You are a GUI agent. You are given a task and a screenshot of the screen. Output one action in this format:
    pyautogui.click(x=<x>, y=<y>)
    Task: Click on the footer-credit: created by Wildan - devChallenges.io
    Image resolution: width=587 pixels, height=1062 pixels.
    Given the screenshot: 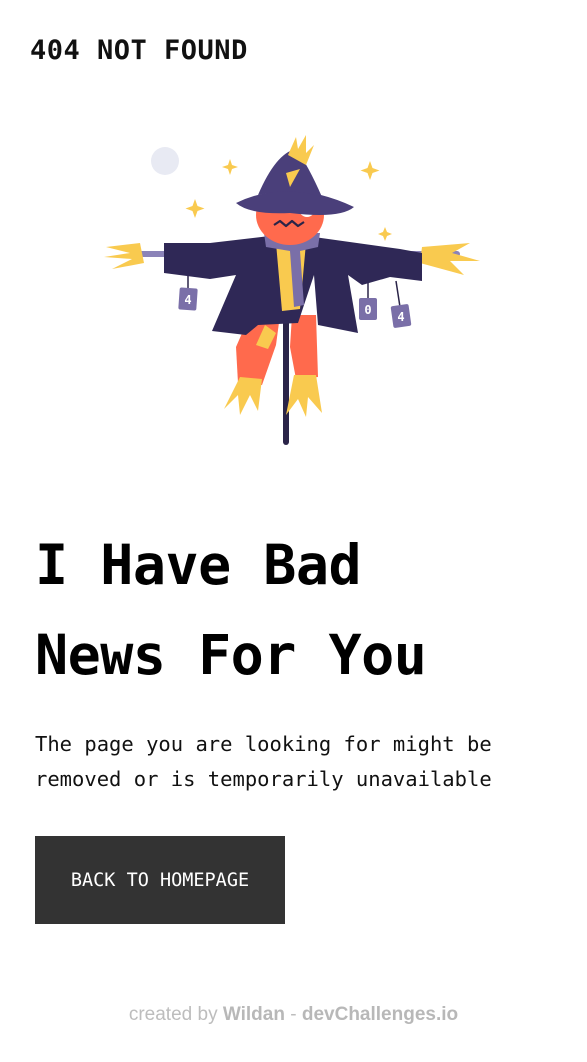 What is the action you would take?
    pyautogui.click(x=293, y=1015)
    